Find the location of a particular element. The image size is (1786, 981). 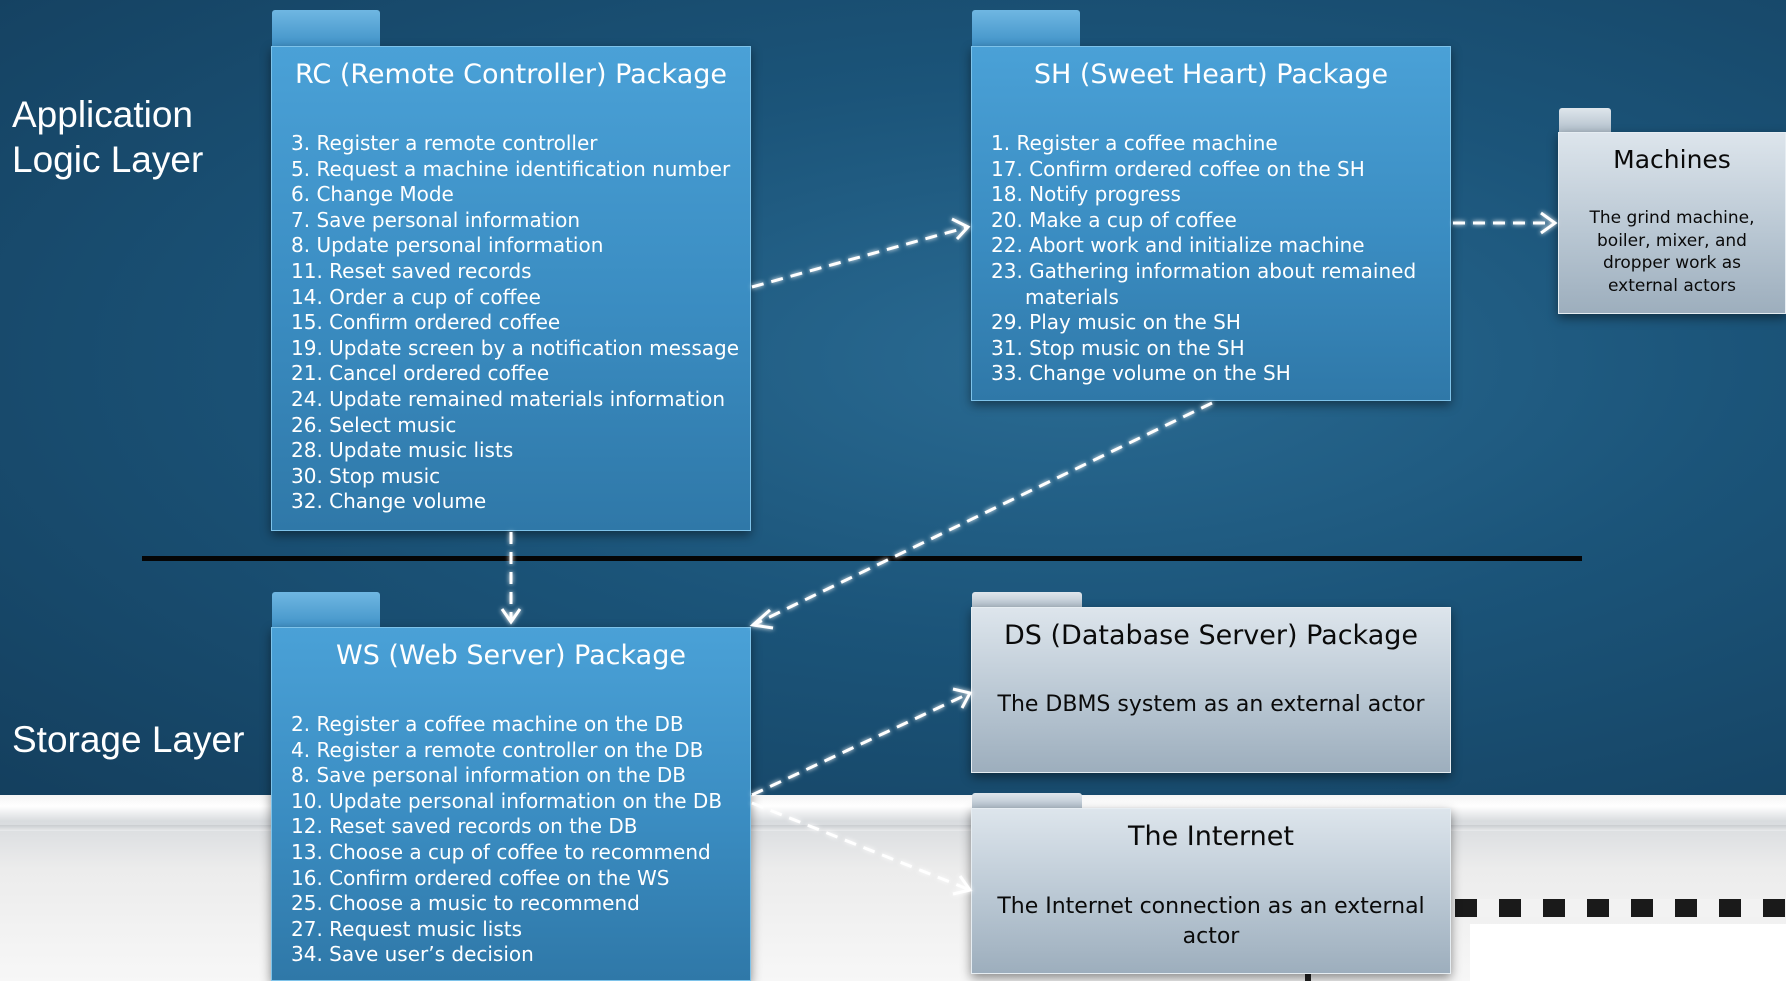

list-item: 30. Stop music is located at coordinates (366, 475).